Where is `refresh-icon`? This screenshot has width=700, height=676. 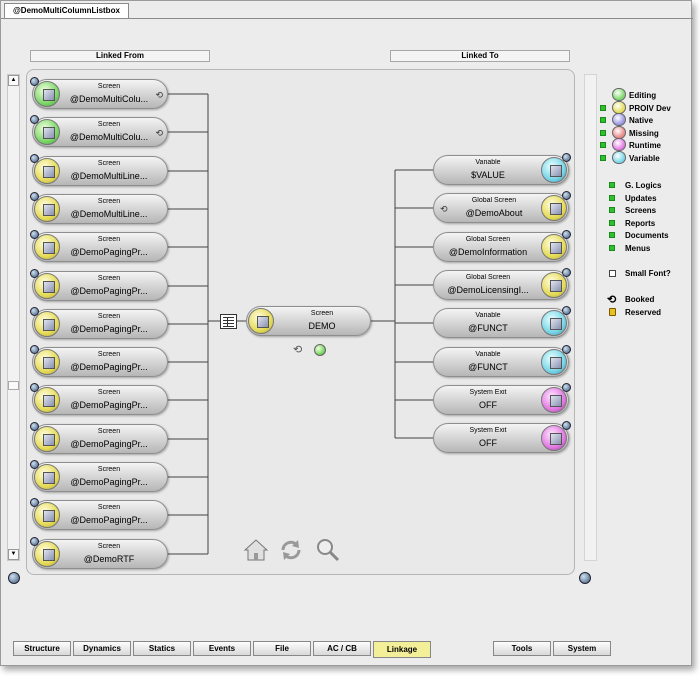
refresh-icon is located at coordinates (291, 550).